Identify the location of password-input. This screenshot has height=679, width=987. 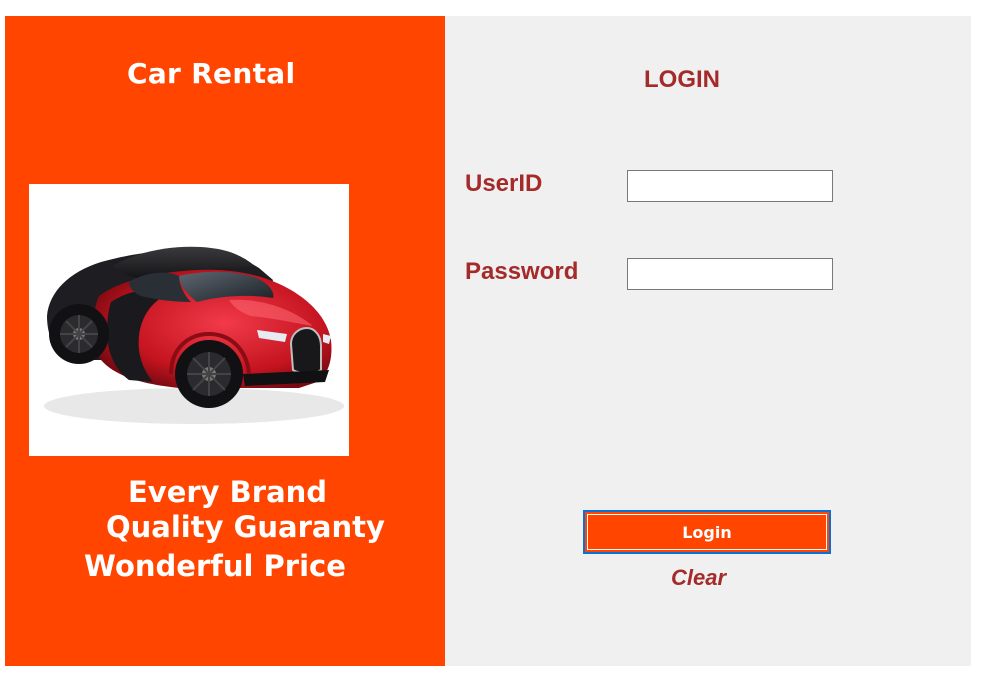
(730, 274).